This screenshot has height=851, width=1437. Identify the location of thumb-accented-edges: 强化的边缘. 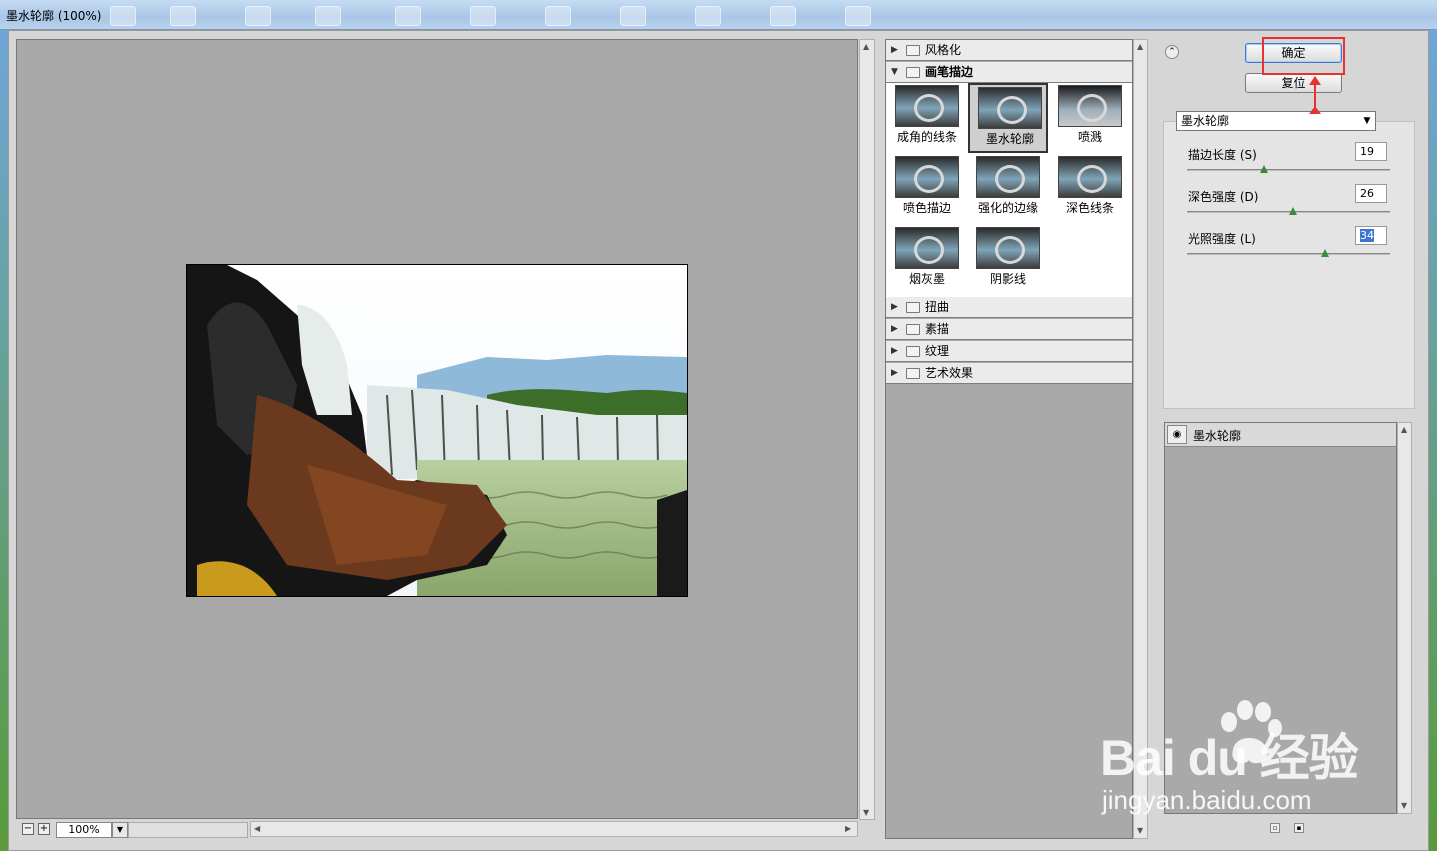
(1008, 189).